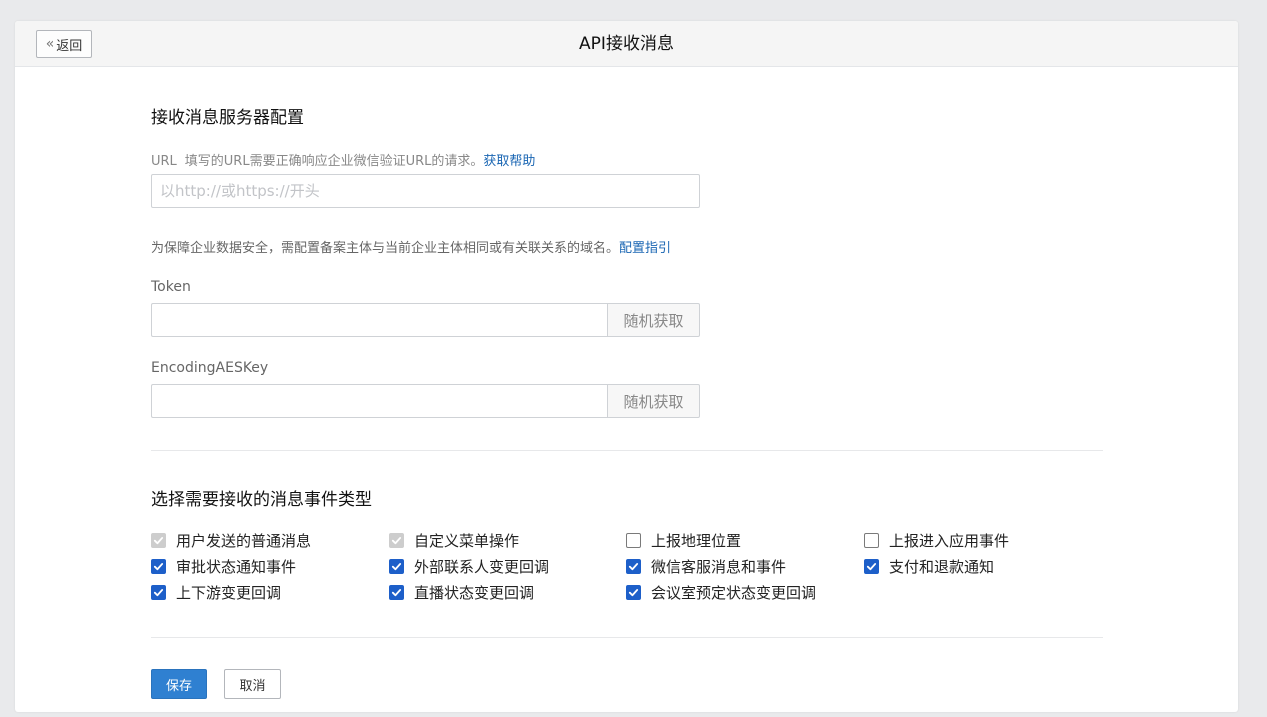  I want to click on event-label: 微信客服消息和事件, so click(719, 567).